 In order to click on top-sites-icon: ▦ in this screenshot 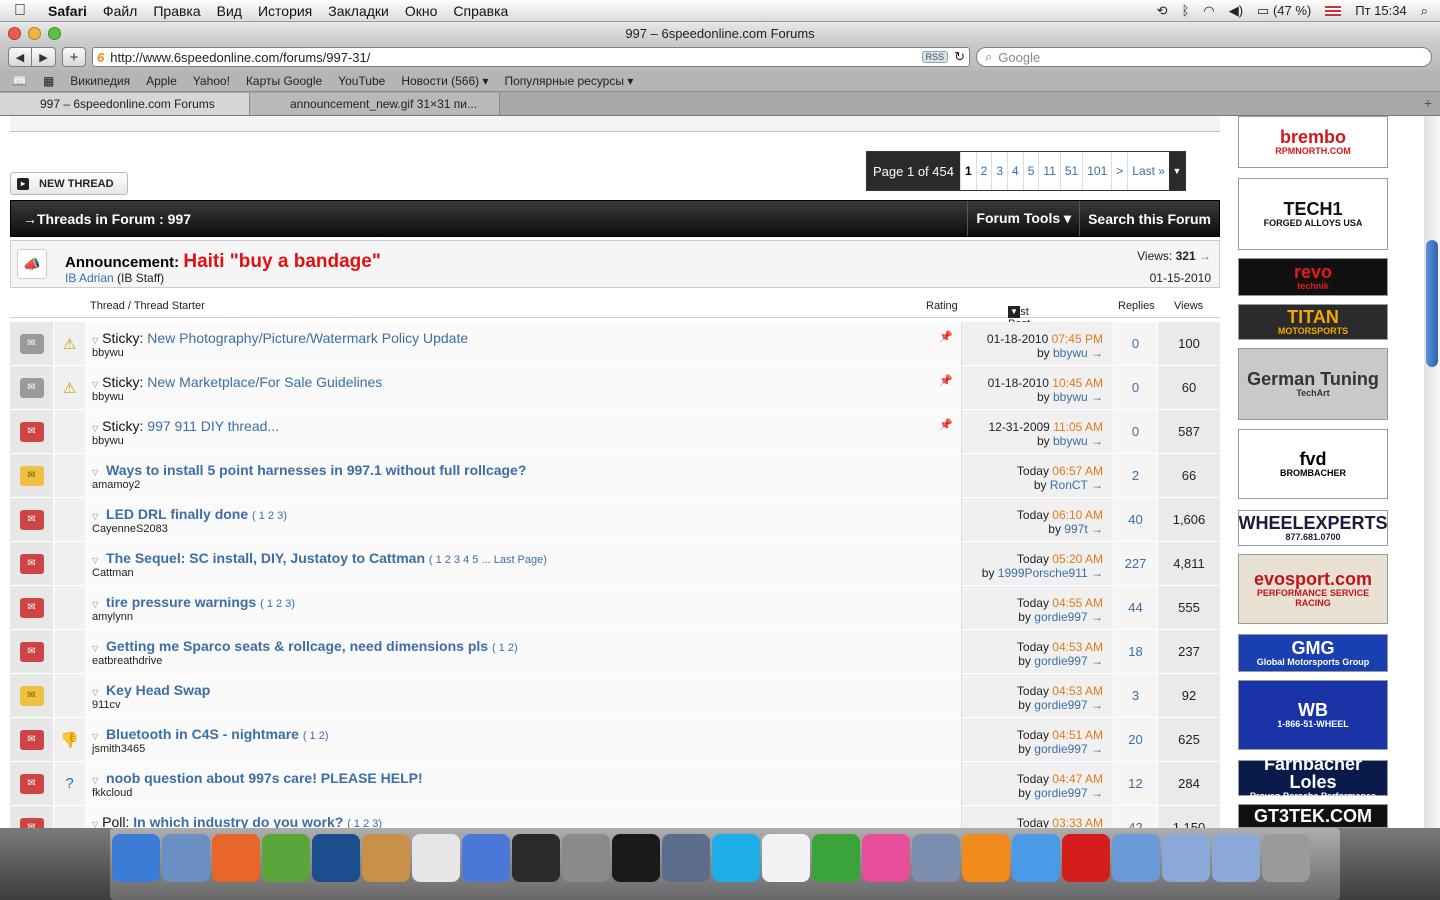, I will do `click(48, 81)`.